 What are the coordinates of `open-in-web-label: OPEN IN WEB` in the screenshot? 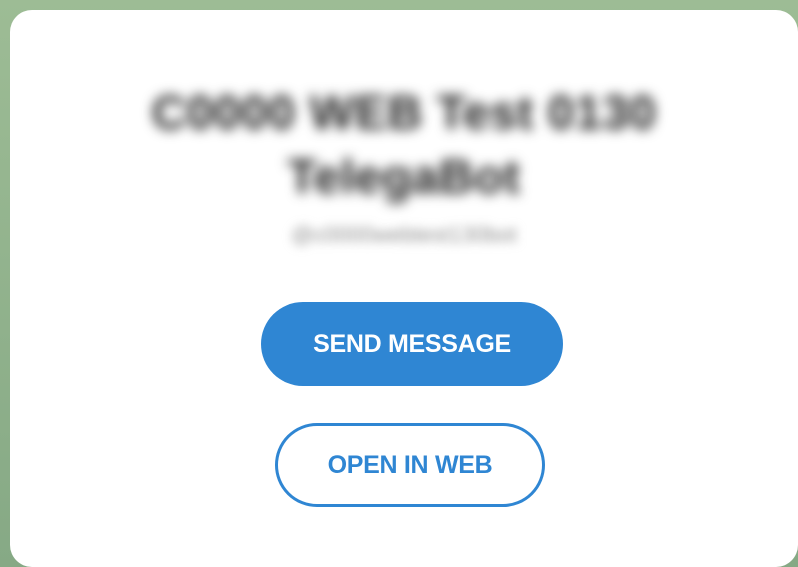 It's located at (410, 464).